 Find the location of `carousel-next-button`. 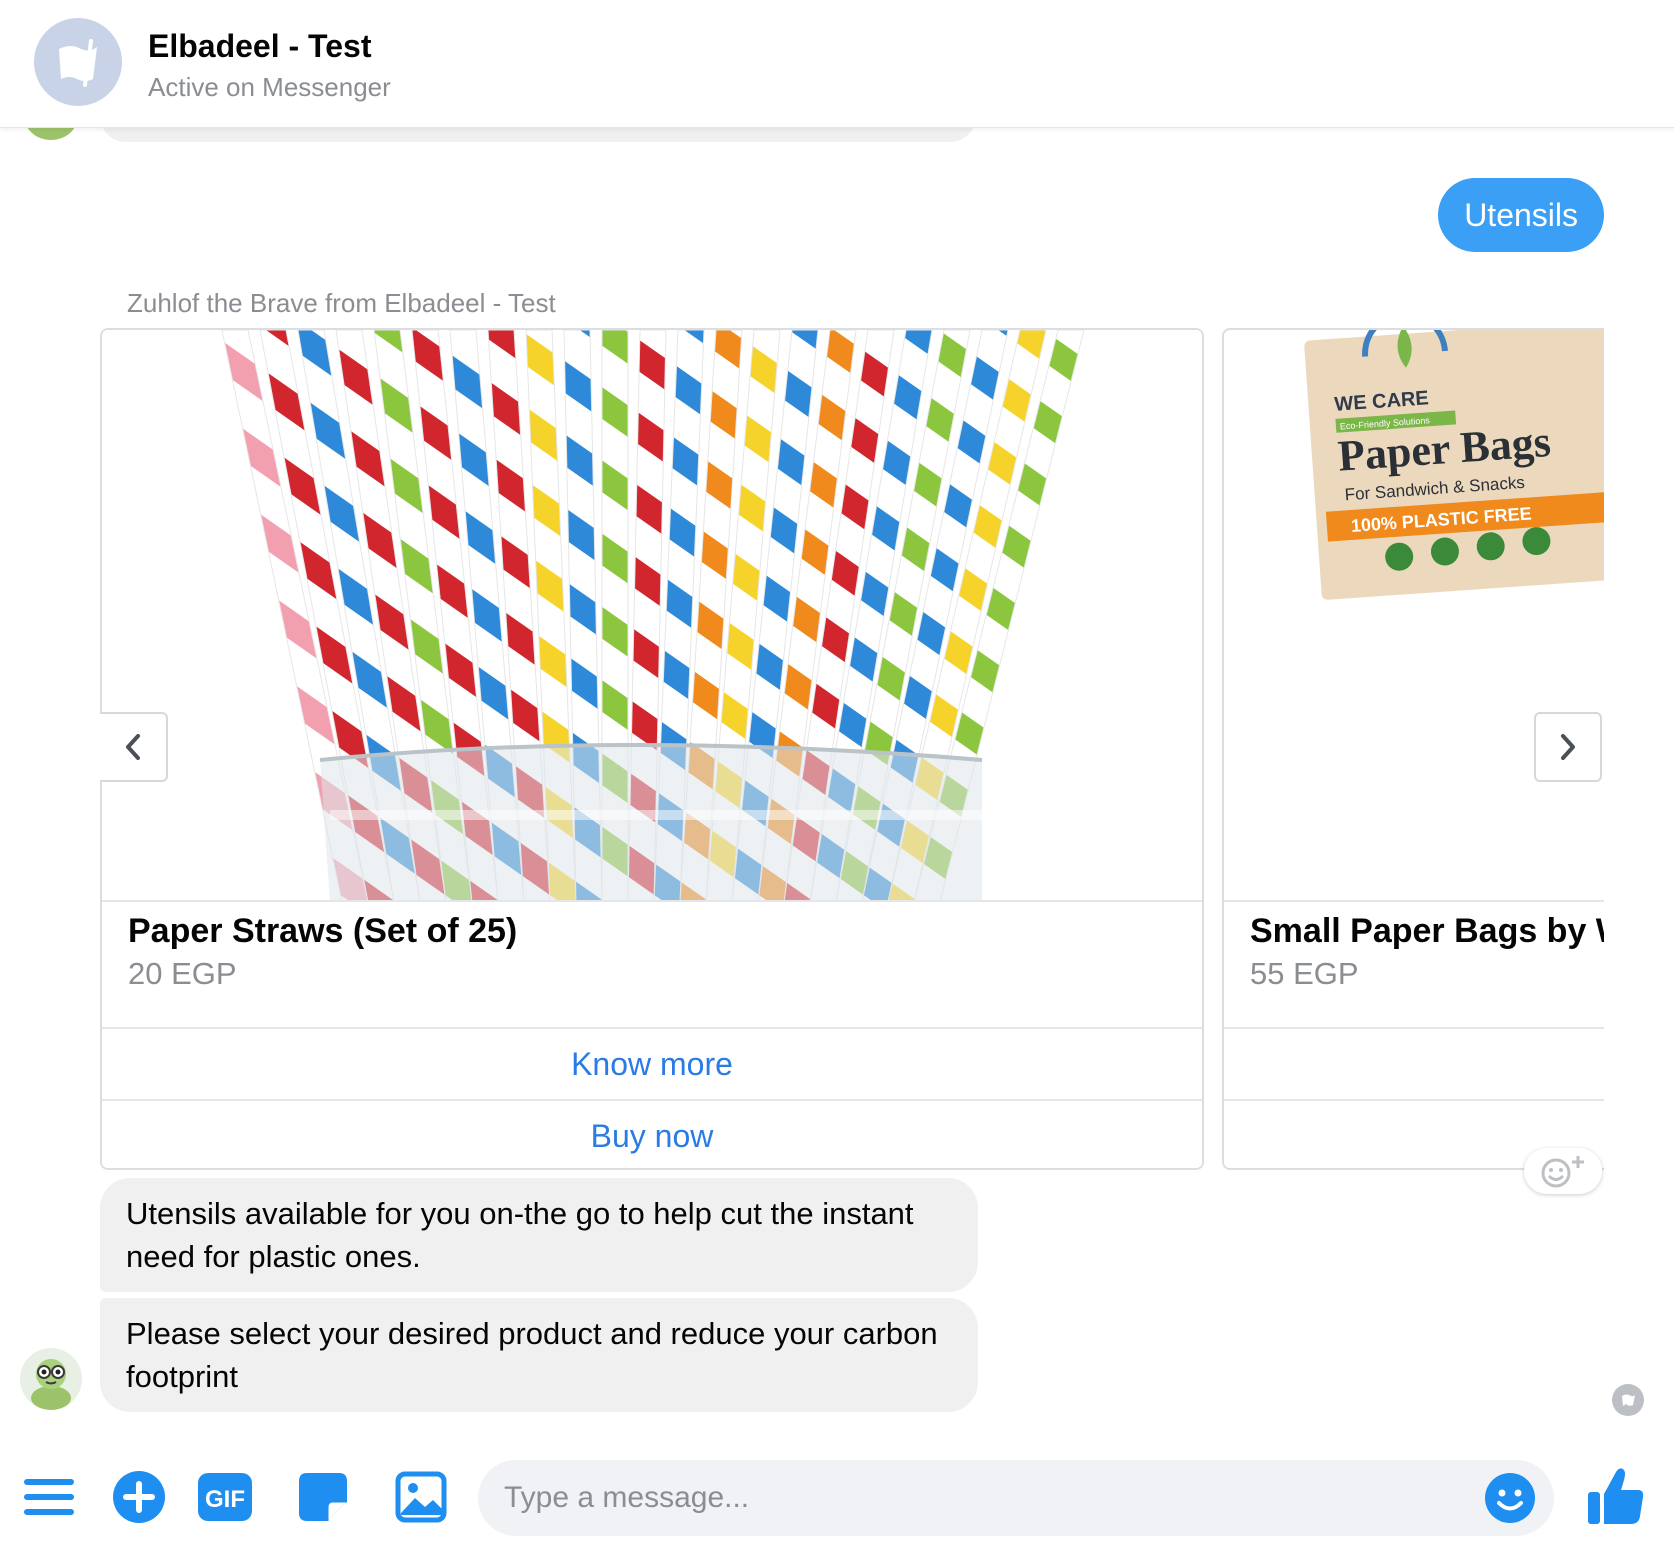

carousel-next-button is located at coordinates (1568, 747).